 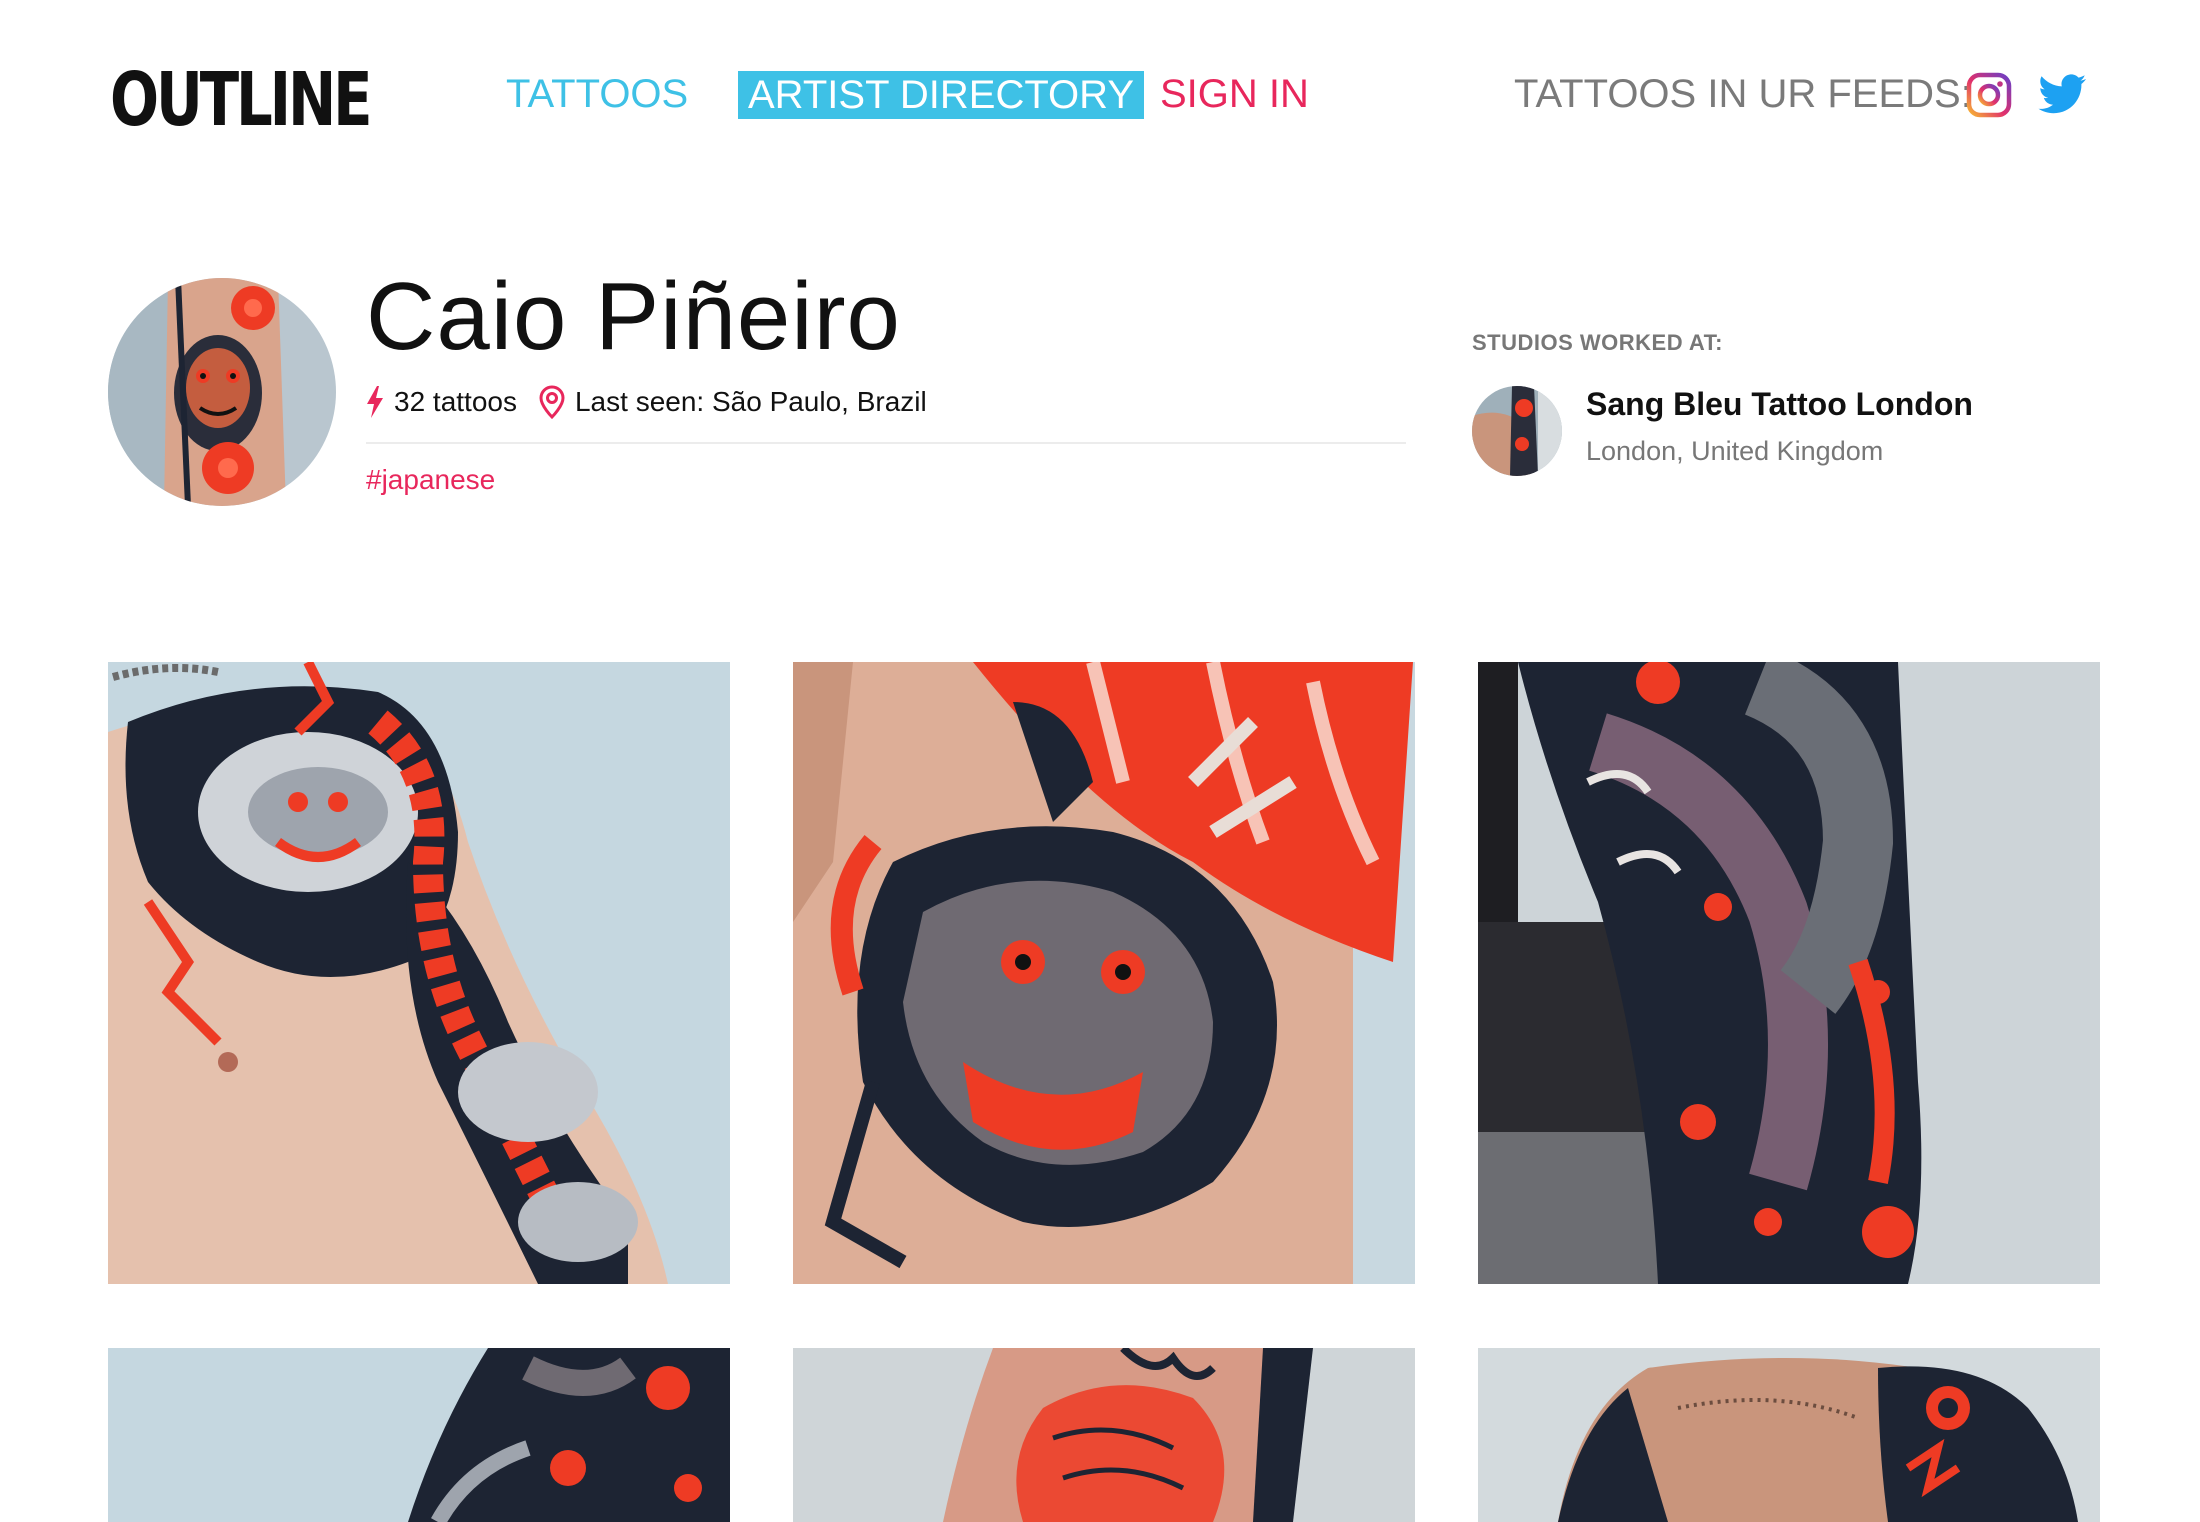 What do you see at coordinates (1234, 94) in the screenshot?
I see `nav-sign-in-link: SIGN IN` at bounding box center [1234, 94].